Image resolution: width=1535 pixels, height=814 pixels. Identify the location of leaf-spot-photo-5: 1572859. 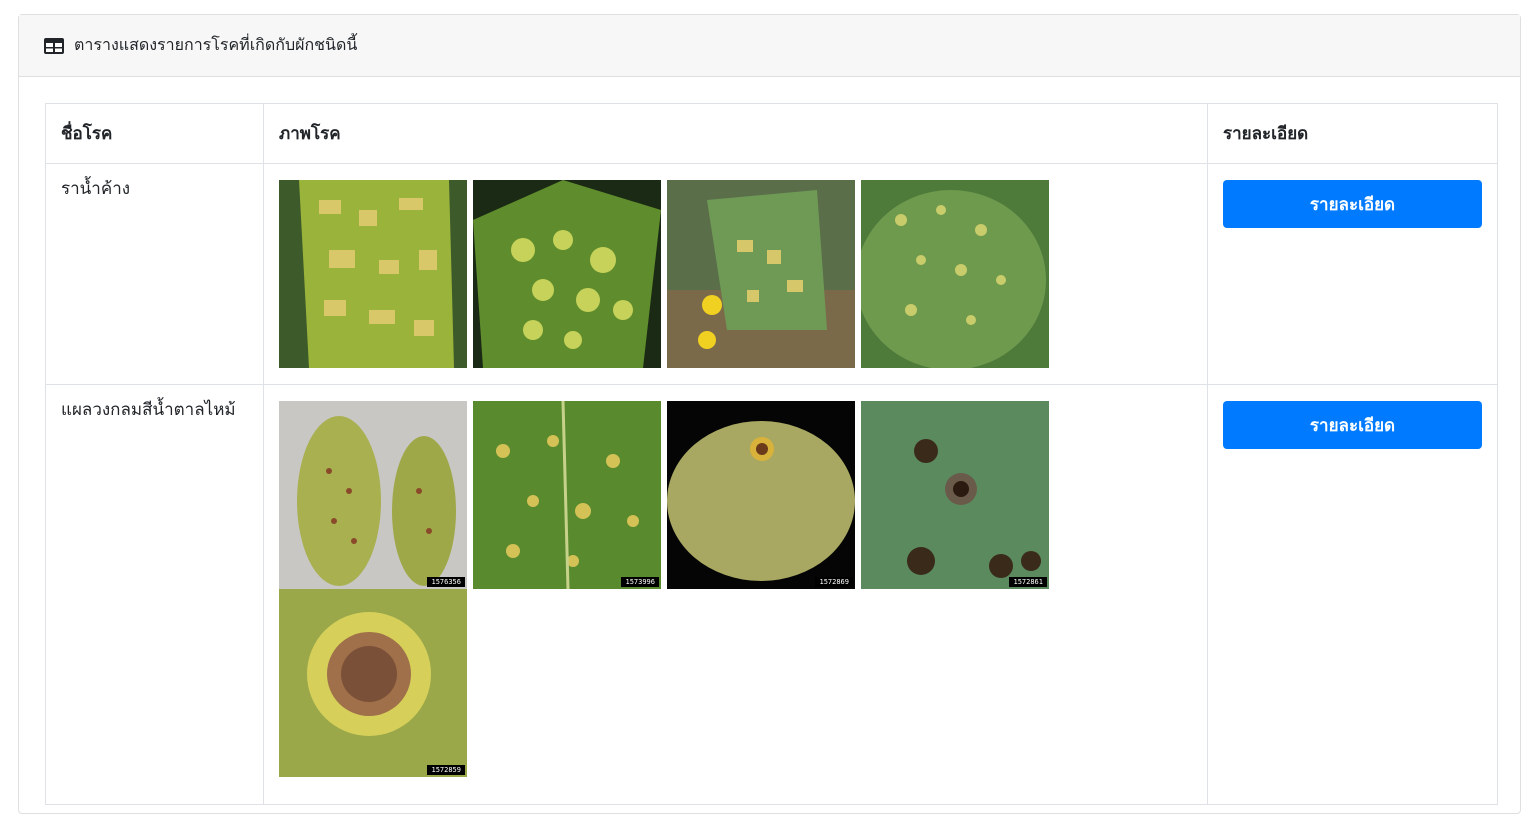
(373, 683).